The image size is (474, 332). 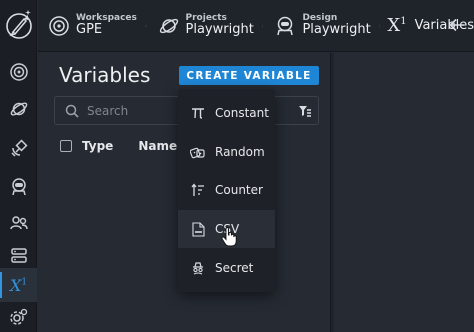 What do you see at coordinates (105, 75) in the screenshot?
I see `page-title: Variables` at bounding box center [105, 75].